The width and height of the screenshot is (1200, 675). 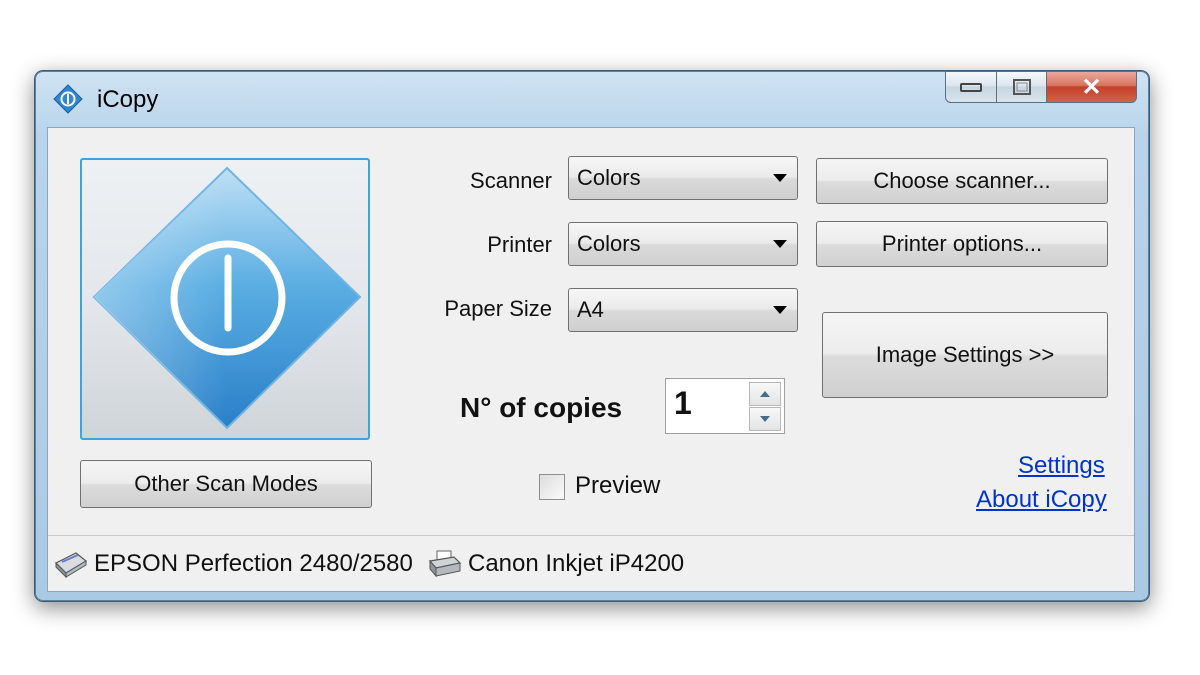 I want to click on printer-select-value: Colors, so click(x=609, y=243).